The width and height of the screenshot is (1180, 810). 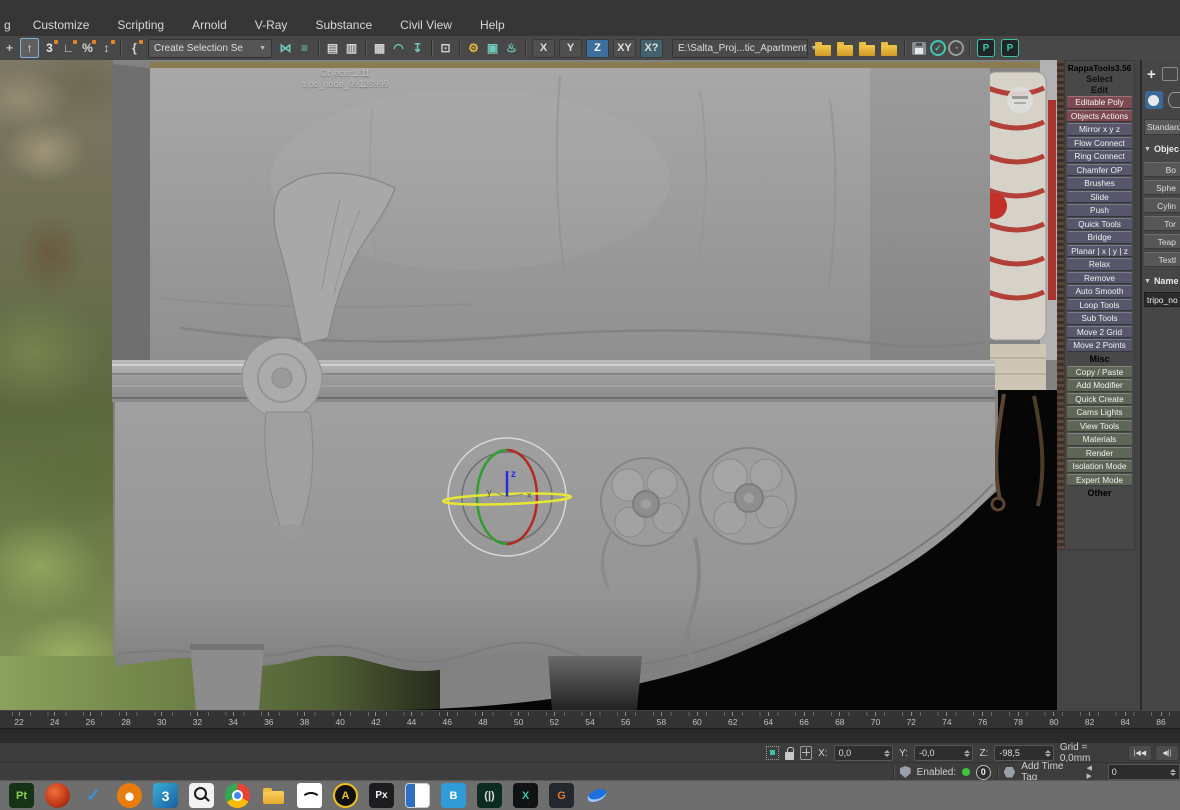 What do you see at coordinates (1162, 259) in the screenshot?
I see `primitive-button: Textl` at bounding box center [1162, 259].